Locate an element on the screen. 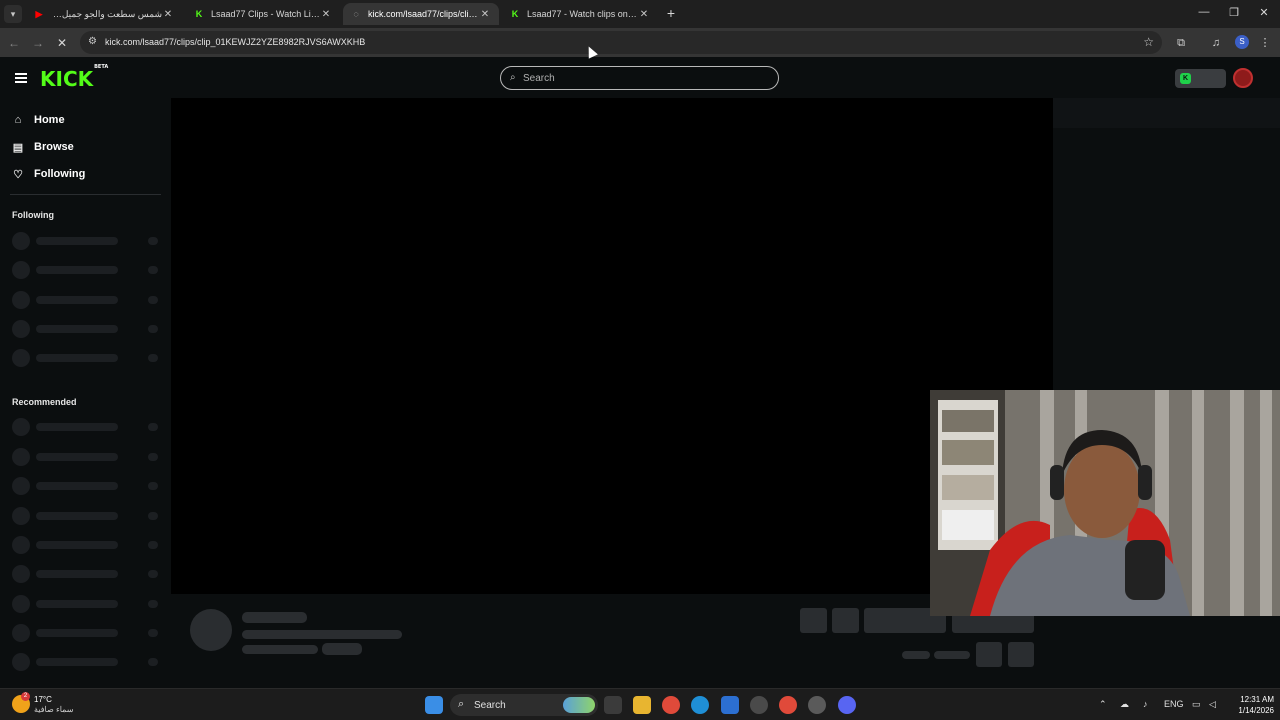 The width and height of the screenshot is (1280, 720). sidebar-item-home: ⌂ Home is located at coordinates (38, 120).